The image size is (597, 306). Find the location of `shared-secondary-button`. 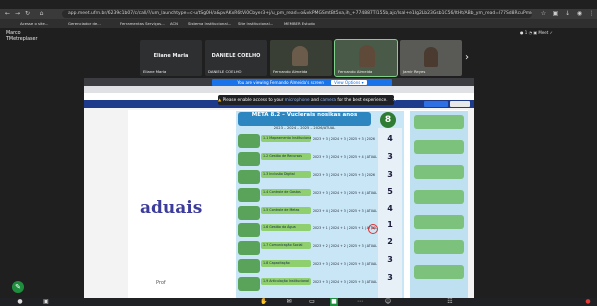

shared-secondary-button is located at coordinates (460, 104).